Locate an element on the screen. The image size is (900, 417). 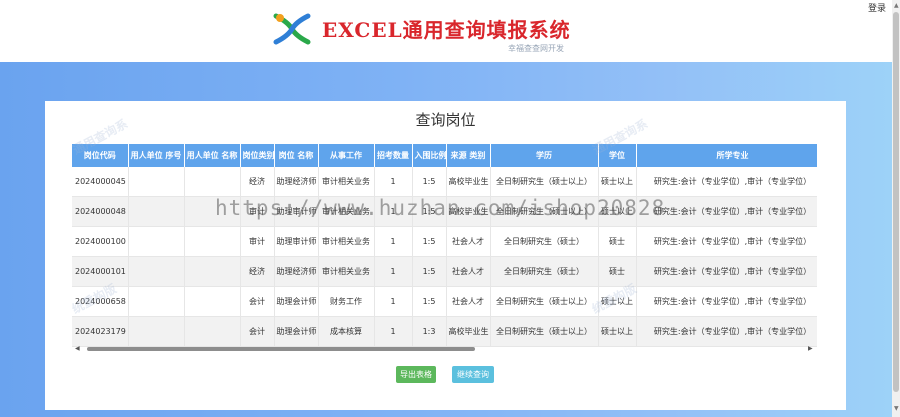
cell: 2024000101 is located at coordinates (100, 271).